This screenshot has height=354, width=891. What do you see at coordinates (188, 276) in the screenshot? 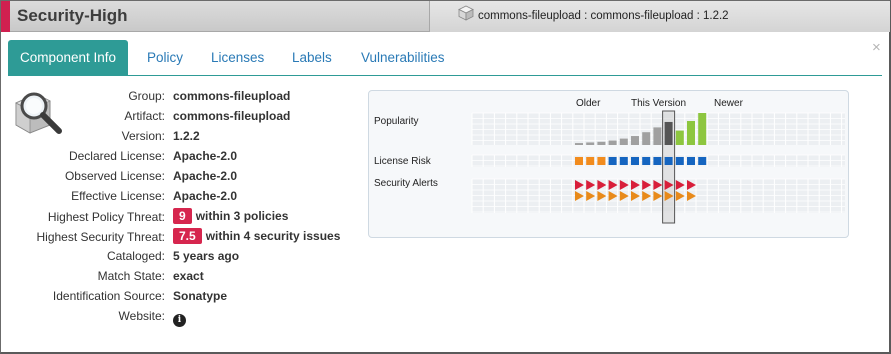
I see `match-state-value: exact` at bounding box center [188, 276].